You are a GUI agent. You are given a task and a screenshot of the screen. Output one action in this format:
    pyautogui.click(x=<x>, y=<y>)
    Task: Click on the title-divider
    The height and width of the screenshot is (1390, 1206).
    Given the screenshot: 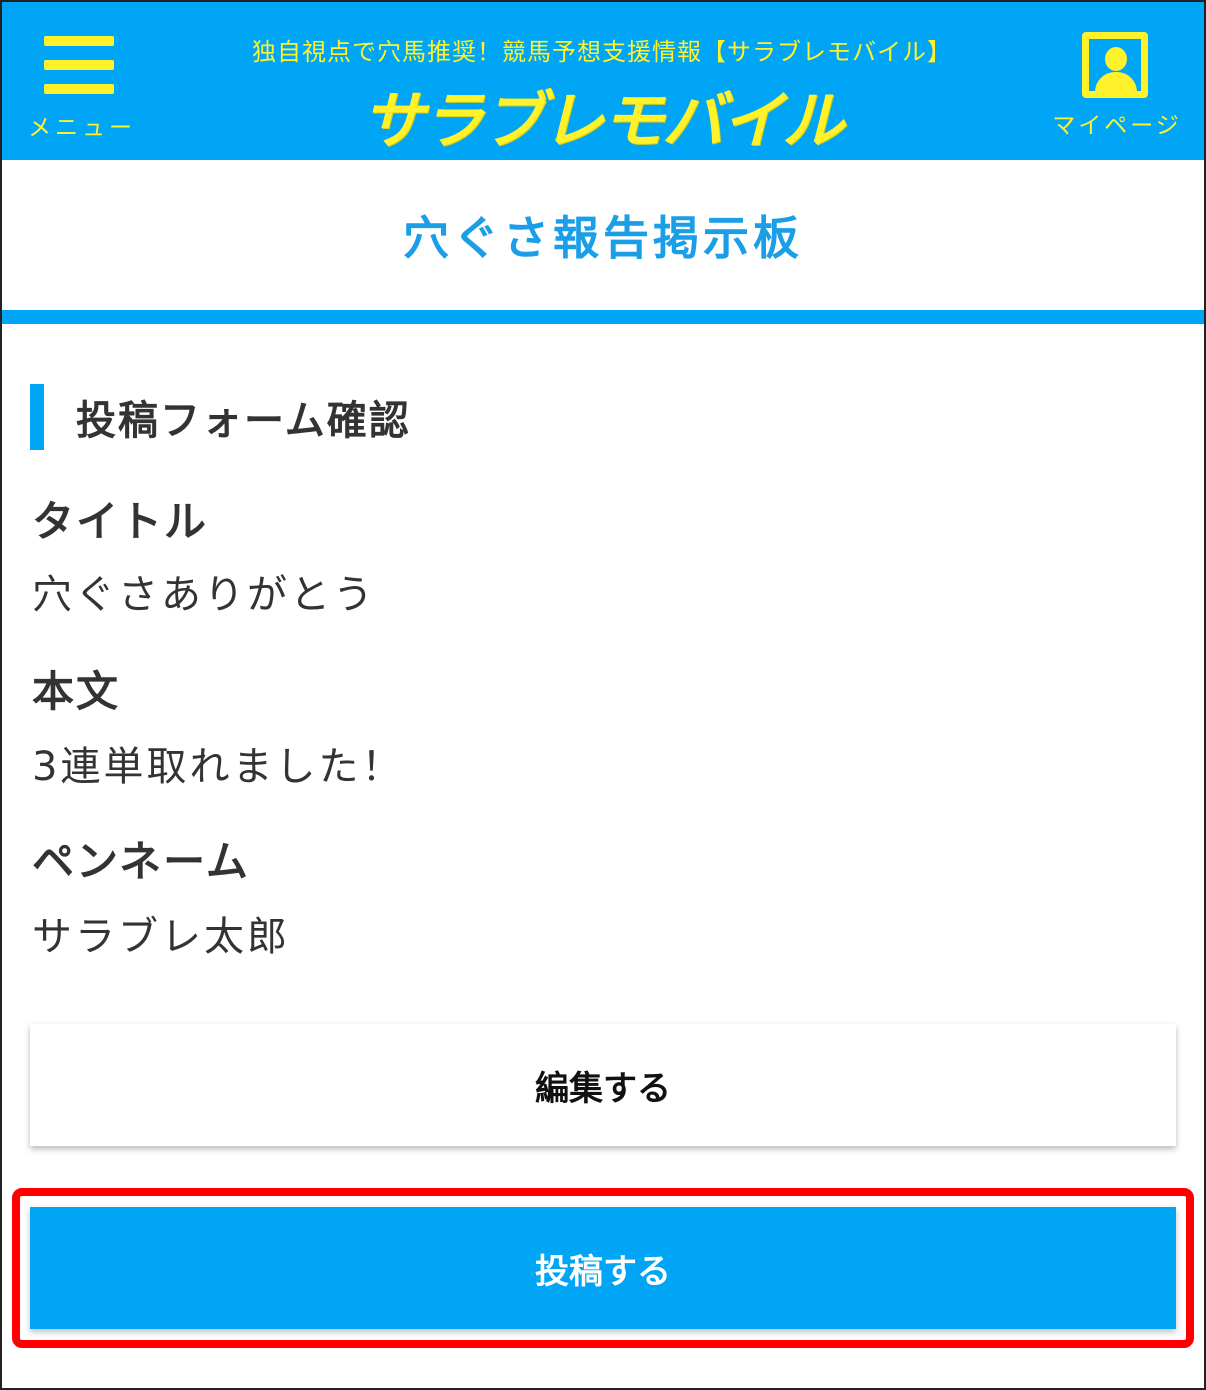 What is the action you would take?
    pyautogui.click(x=603, y=317)
    